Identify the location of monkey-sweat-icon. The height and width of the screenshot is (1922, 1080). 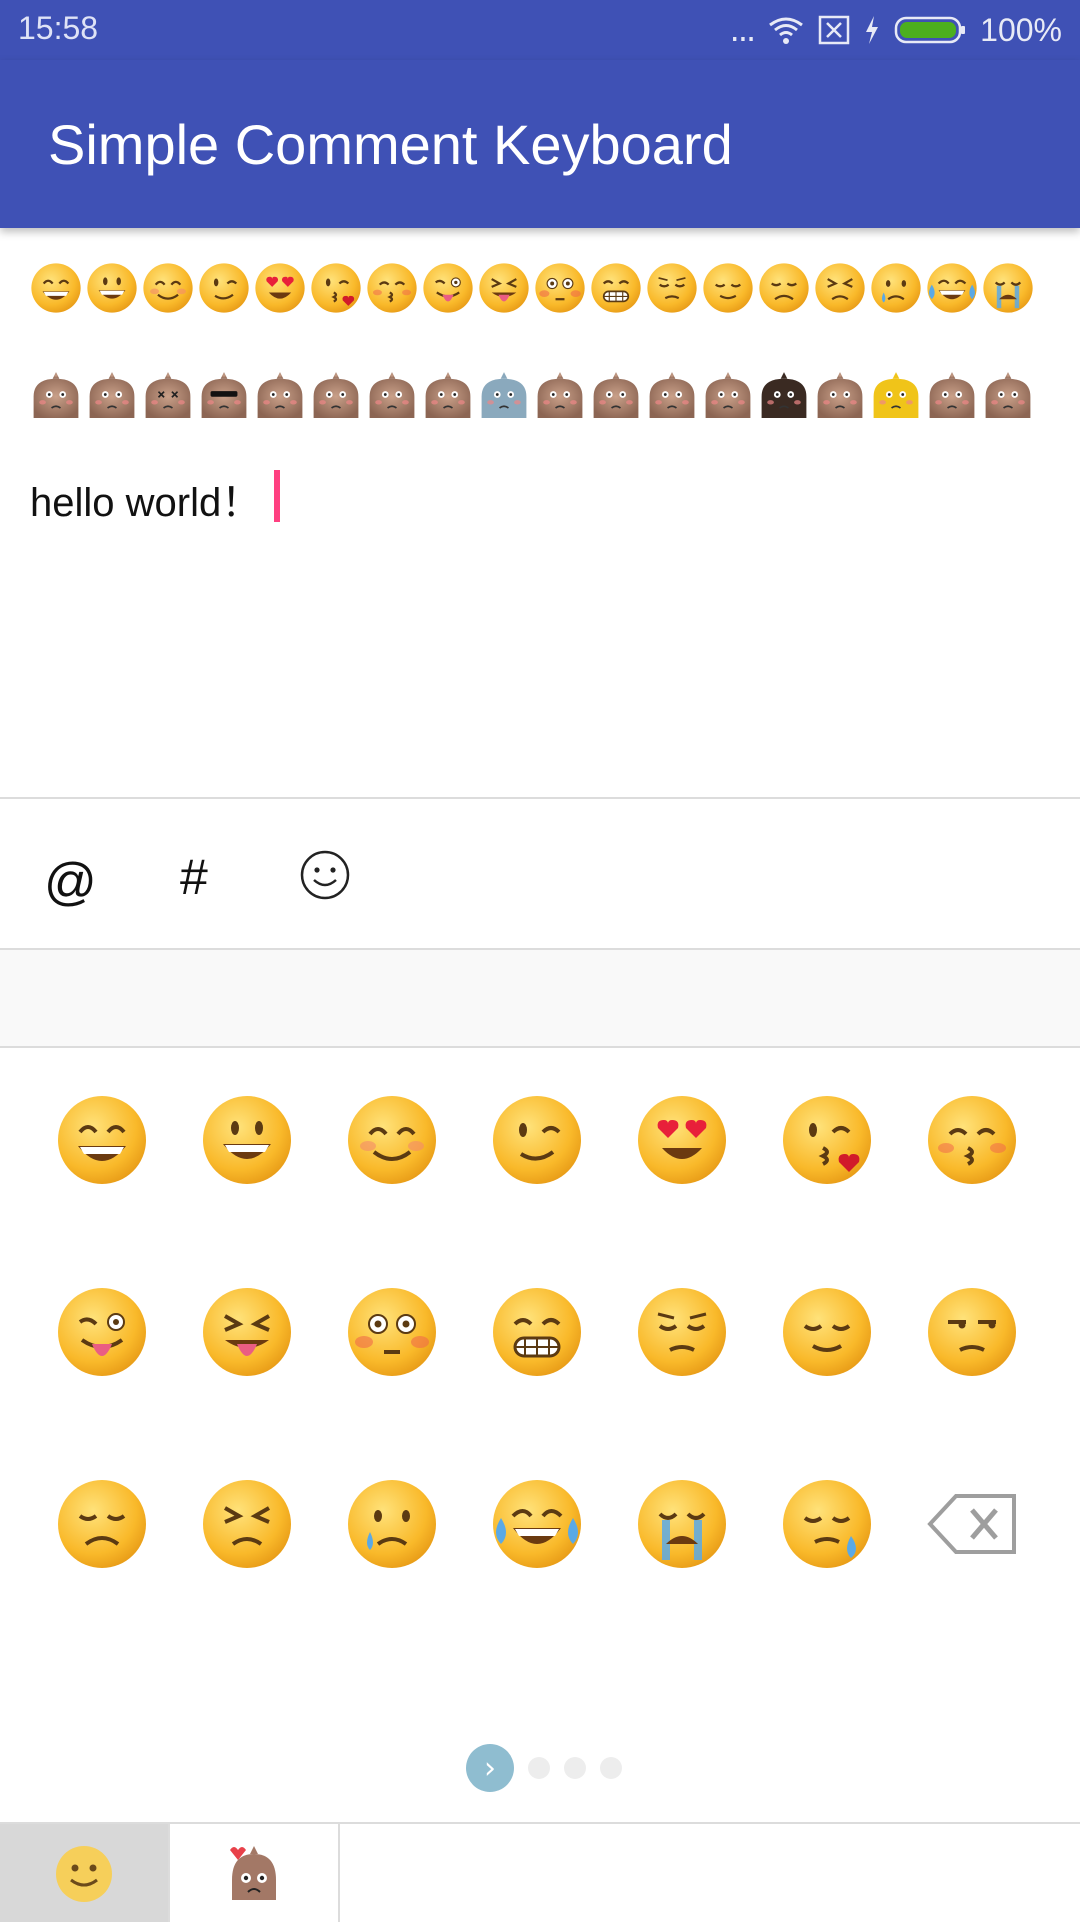
(616, 395).